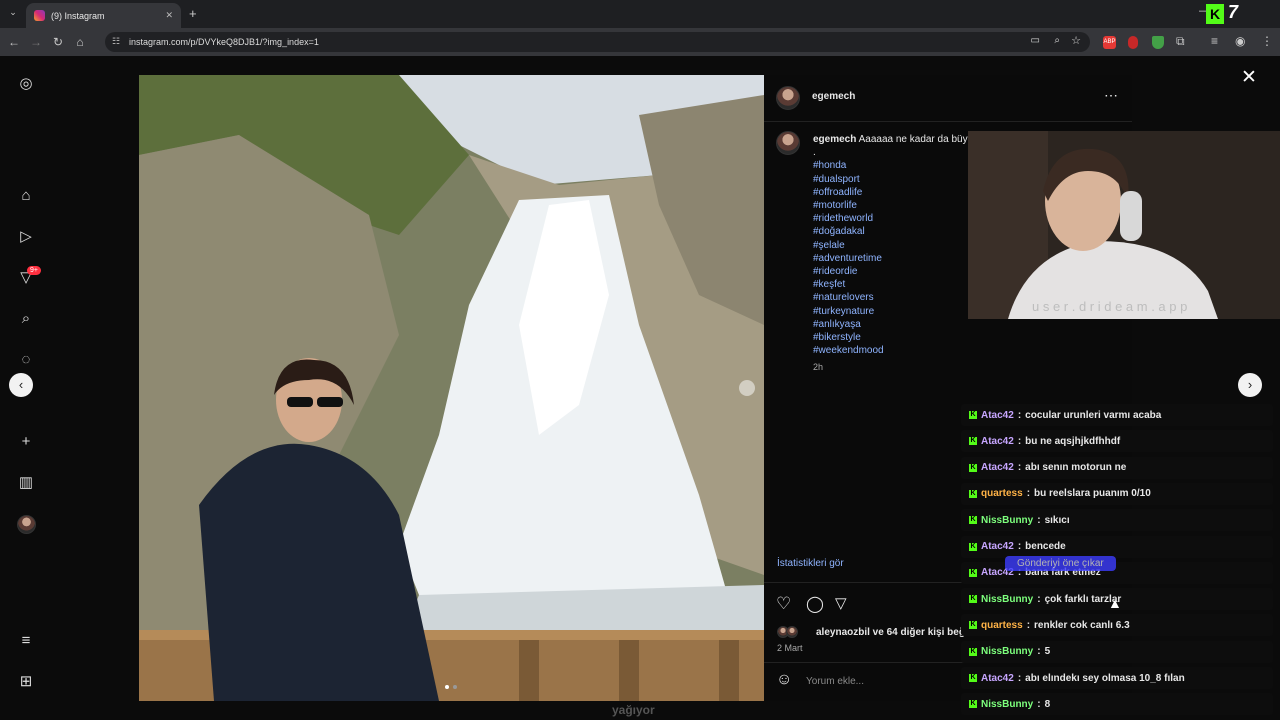 This screenshot has height=720, width=1280. Describe the element at coordinates (1115, 603) in the screenshot. I see `mouse-cursor-icon: ▲` at that location.